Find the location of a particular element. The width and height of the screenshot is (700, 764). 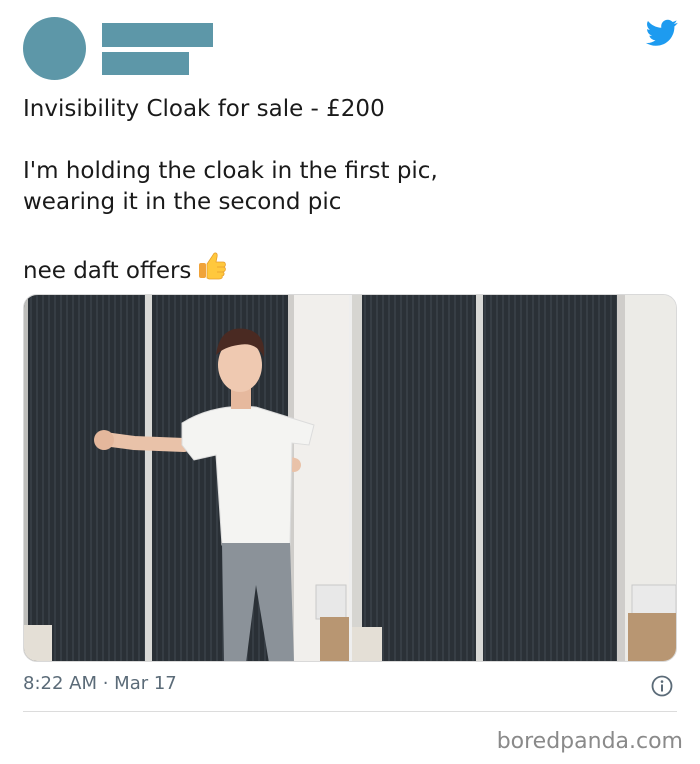

tweet-offers-text: nee daft offers is located at coordinates (107, 271).